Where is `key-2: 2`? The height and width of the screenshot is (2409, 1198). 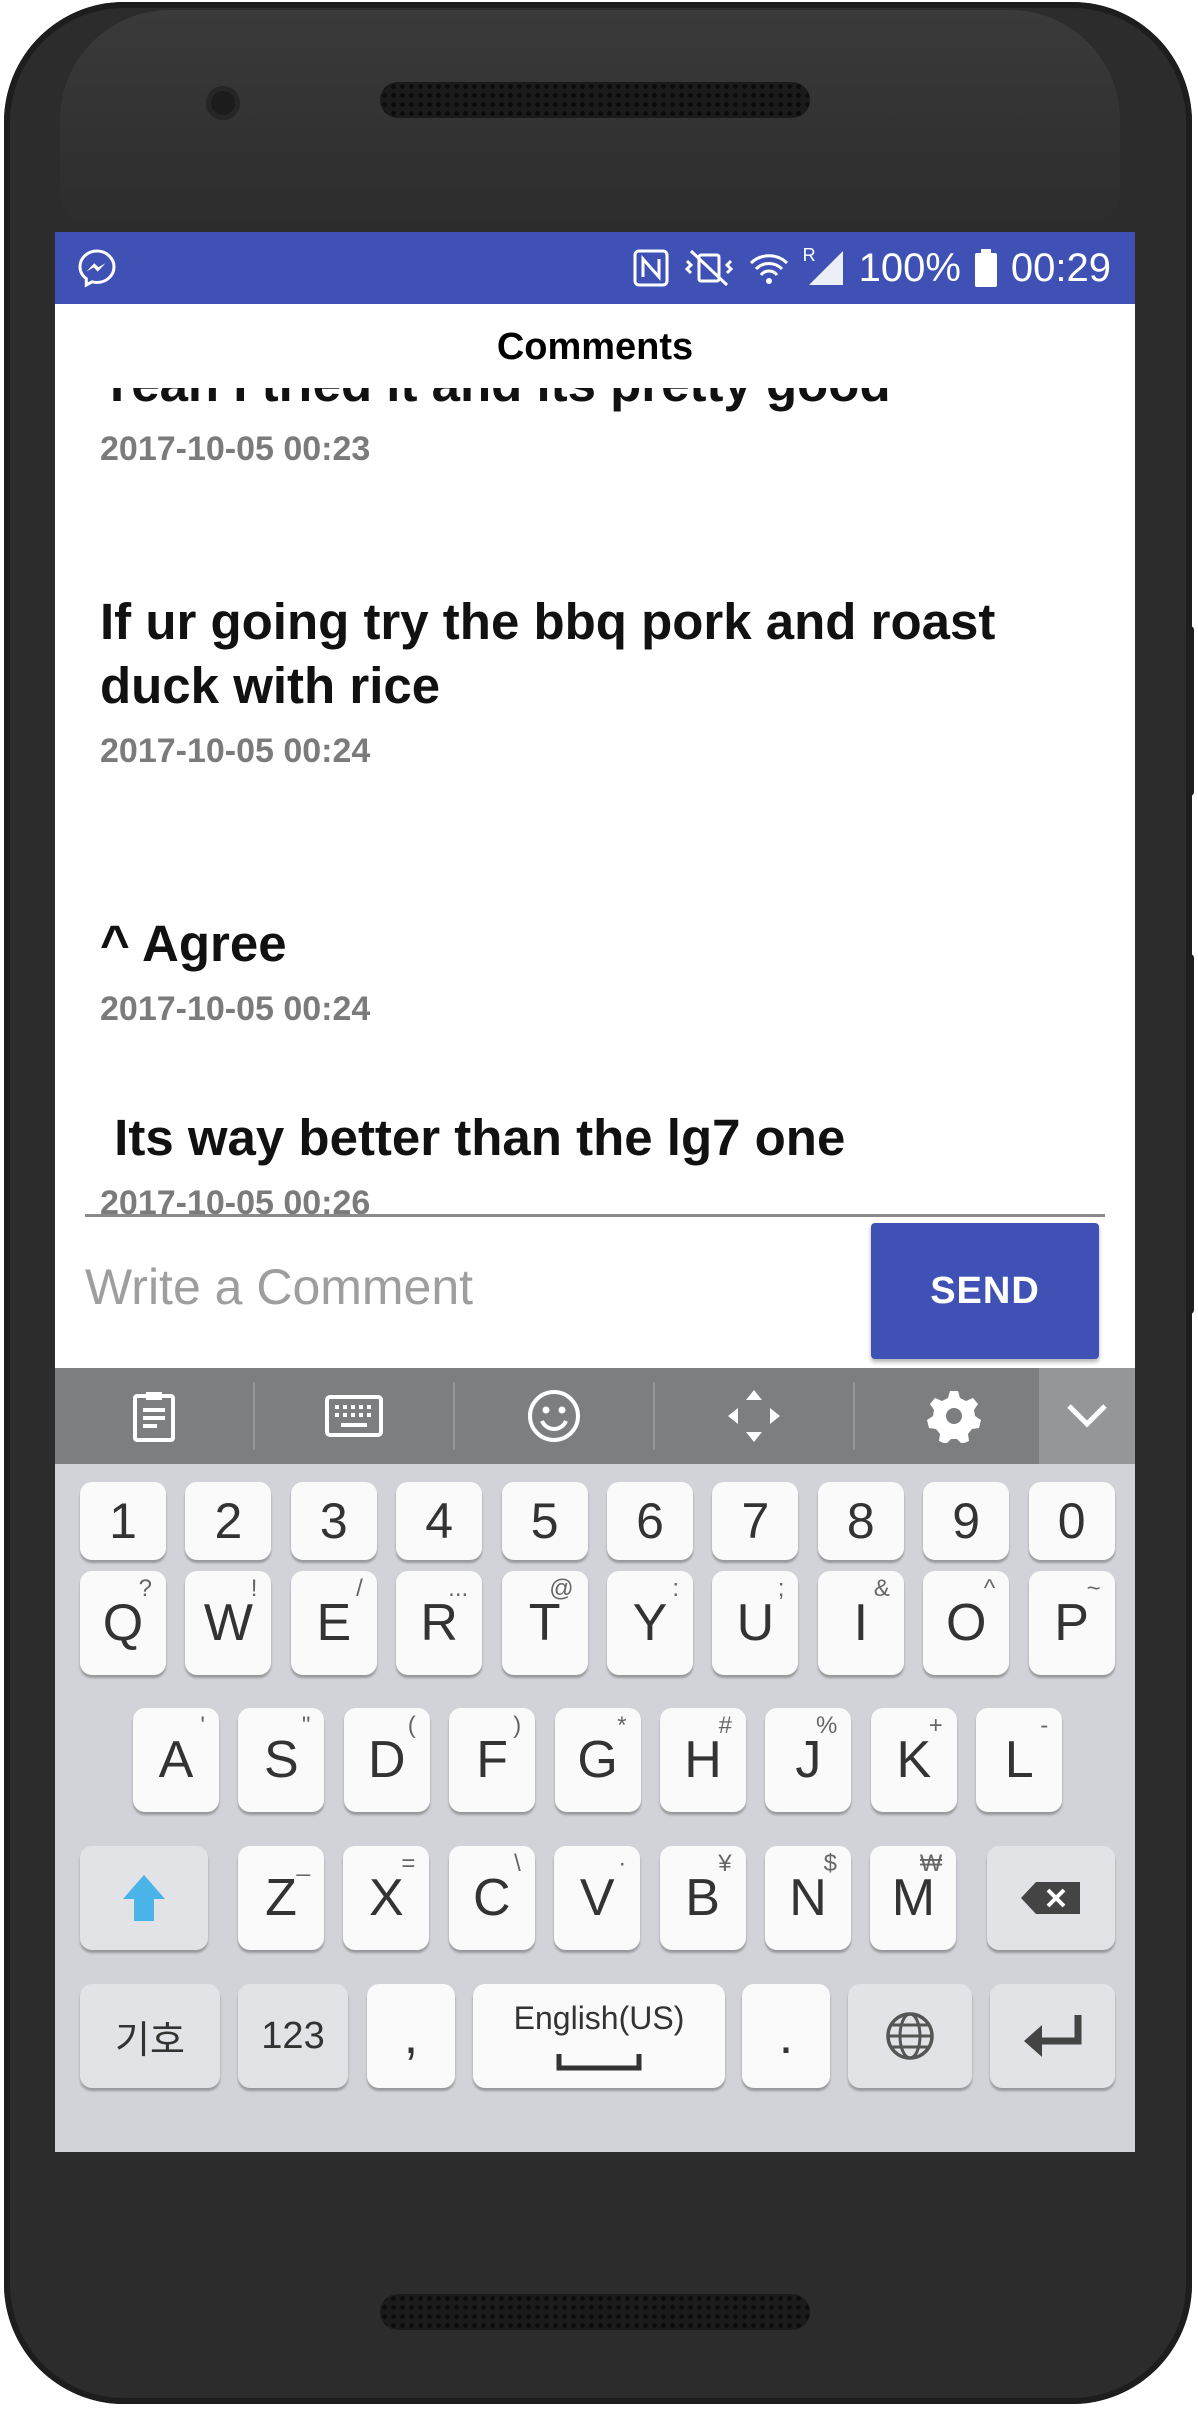 key-2: 2 is located at coordinates (228, 1521).